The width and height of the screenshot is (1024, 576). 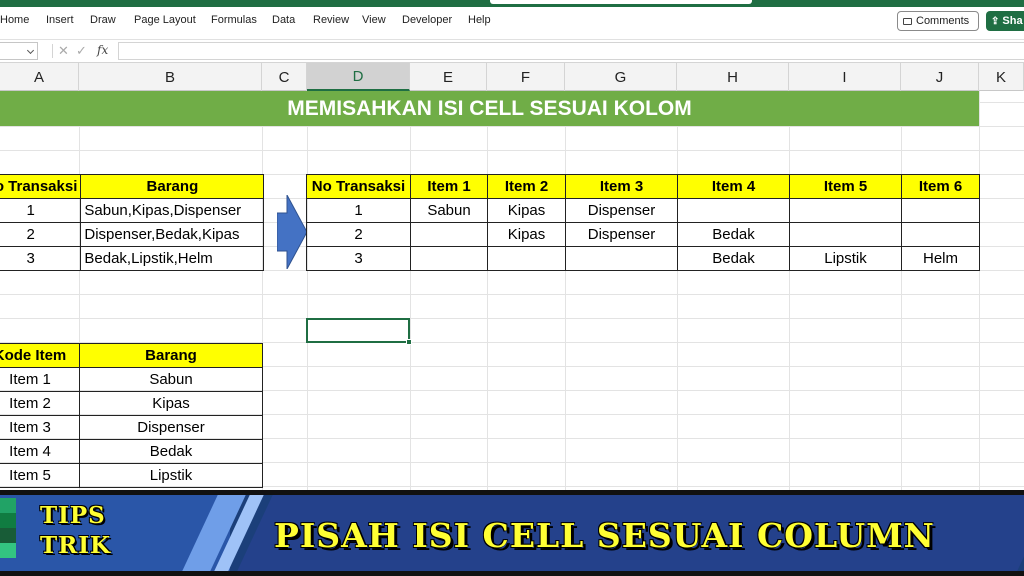 I want to click on column-header-k: K, so click(x=1001, y=77).